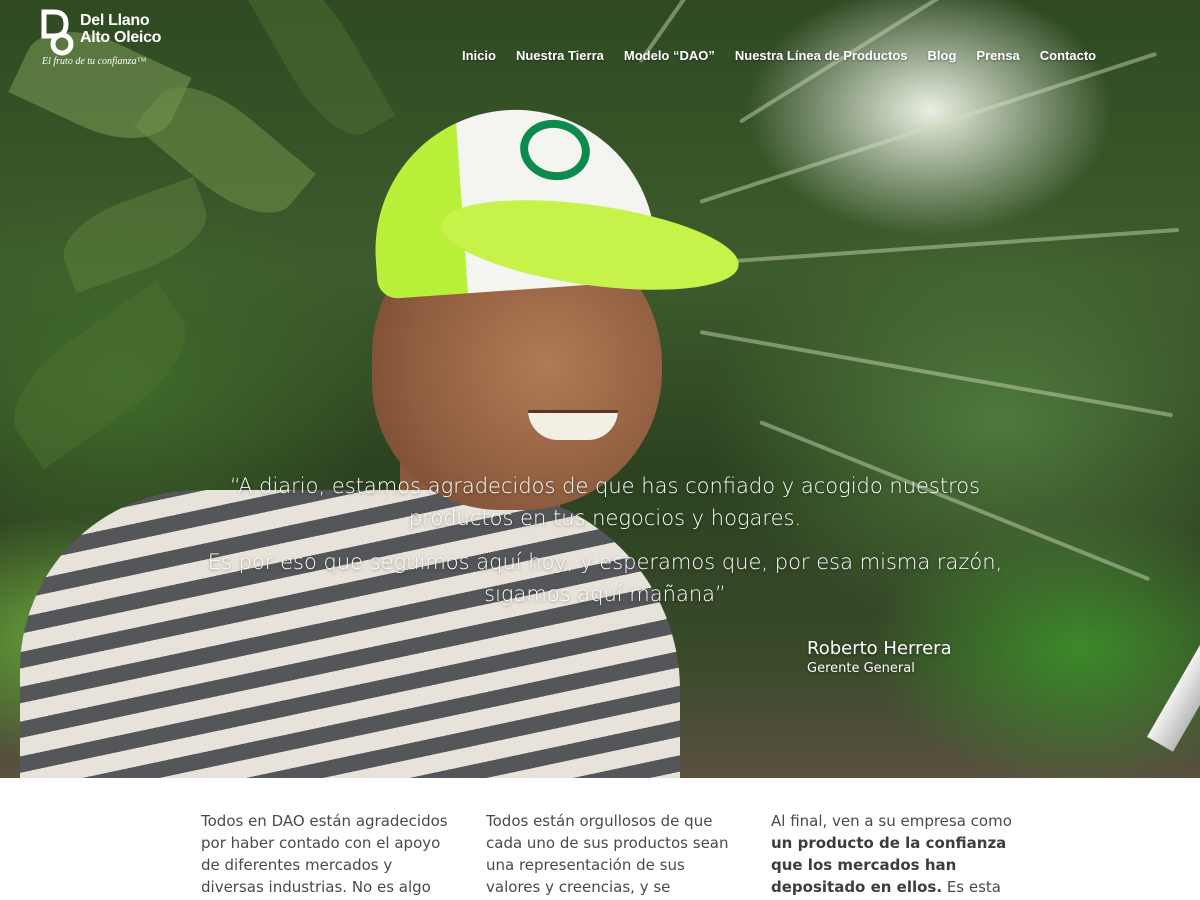 Image resolution: width=1200 pixels, height=900 pixels. What do you see at coordinates (479, 55) in the screenshot?
I see `nav-item-inicio: Inicio` at bounding box center [479, 55].